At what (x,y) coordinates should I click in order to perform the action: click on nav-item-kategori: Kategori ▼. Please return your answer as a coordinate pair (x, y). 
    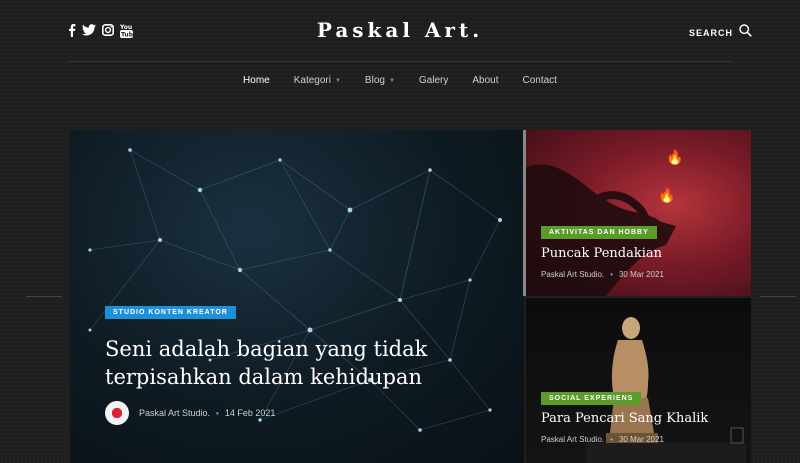
    Looking at the image, I should click on (317, 80).